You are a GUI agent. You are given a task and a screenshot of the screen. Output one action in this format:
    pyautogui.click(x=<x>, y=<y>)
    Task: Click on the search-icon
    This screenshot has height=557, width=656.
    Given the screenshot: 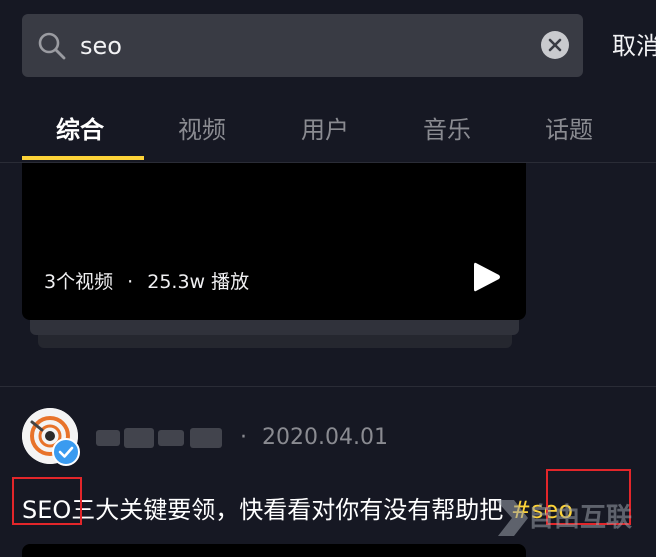 What is the action you would take?
    pyautogui.click(x=52, y=46)
    